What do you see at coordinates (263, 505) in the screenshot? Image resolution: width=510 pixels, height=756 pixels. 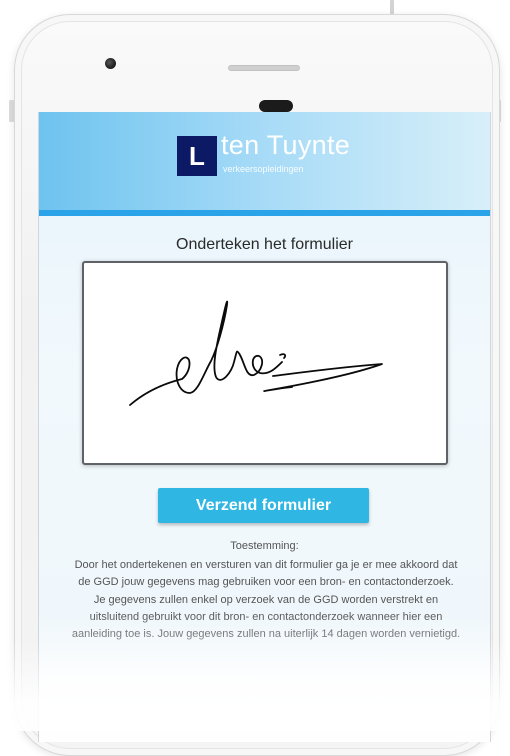 I see `submit-form-button: Verzend formulier` at bounding box center [263, 505].